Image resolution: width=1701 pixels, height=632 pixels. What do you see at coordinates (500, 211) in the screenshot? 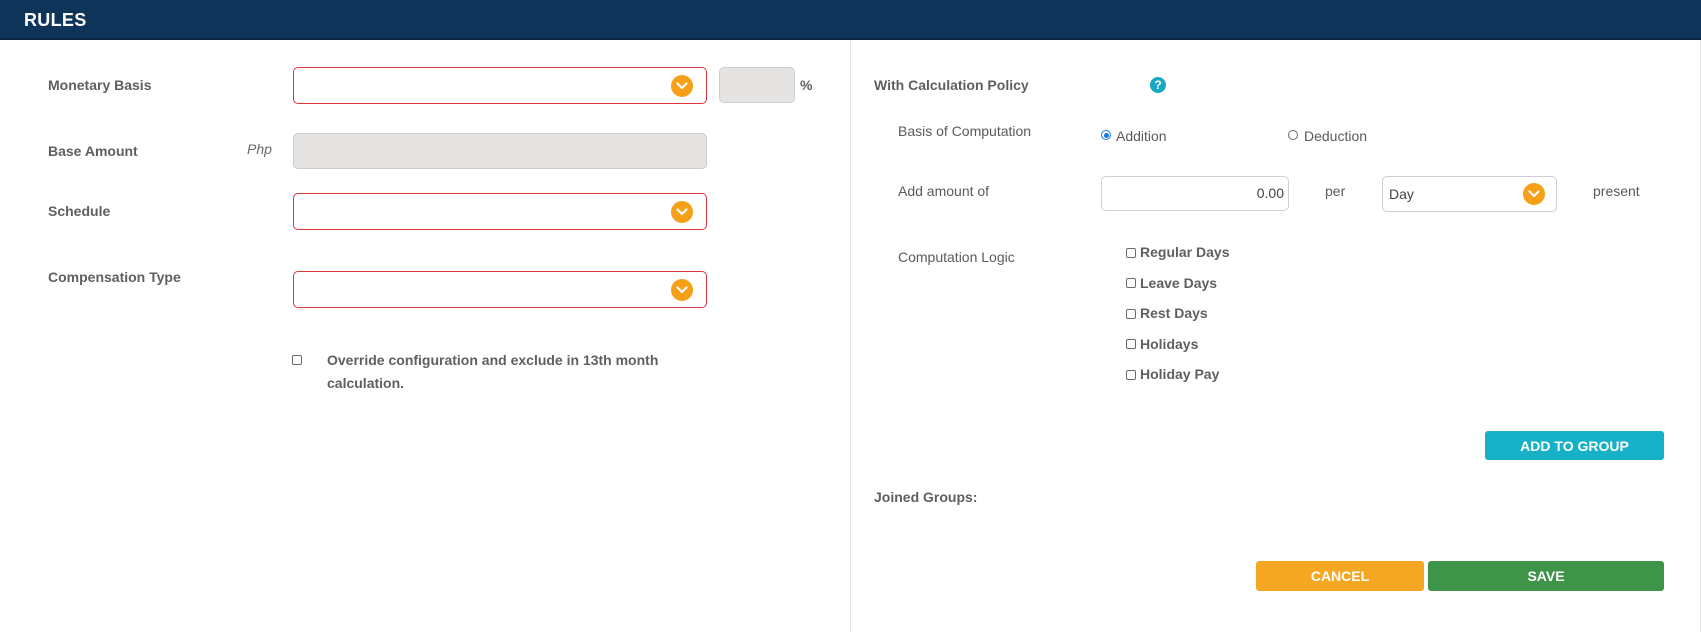
I see `schedule-select` at bounding box center [500, 211].